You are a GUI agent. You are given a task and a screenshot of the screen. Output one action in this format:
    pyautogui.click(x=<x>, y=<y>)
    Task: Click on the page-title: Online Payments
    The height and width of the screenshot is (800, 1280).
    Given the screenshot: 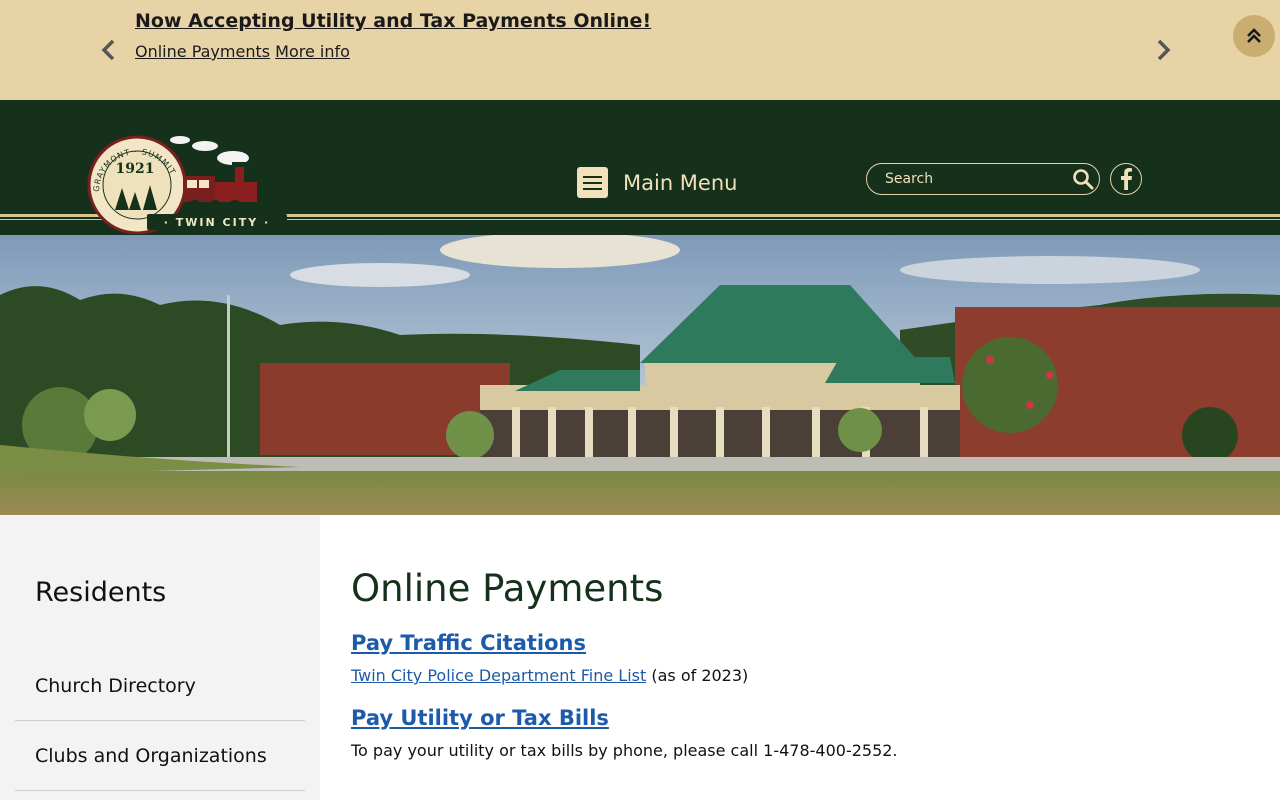 What is the action you would take?
    pyautogui.click(x=507, y=588)
    